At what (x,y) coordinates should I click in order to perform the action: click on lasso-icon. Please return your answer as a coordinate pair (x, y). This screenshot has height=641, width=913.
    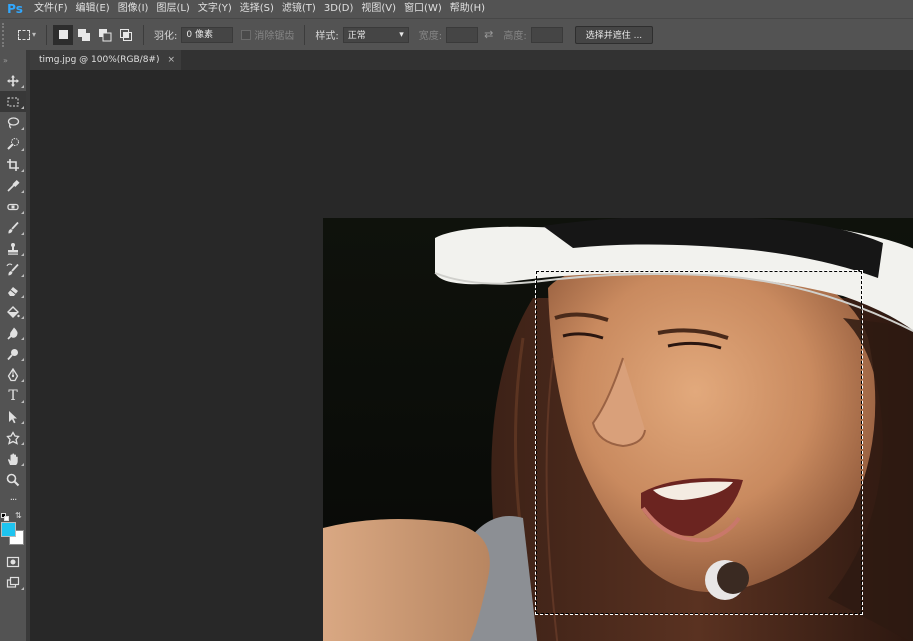
    Looking at the image, I should click on (13, 122).